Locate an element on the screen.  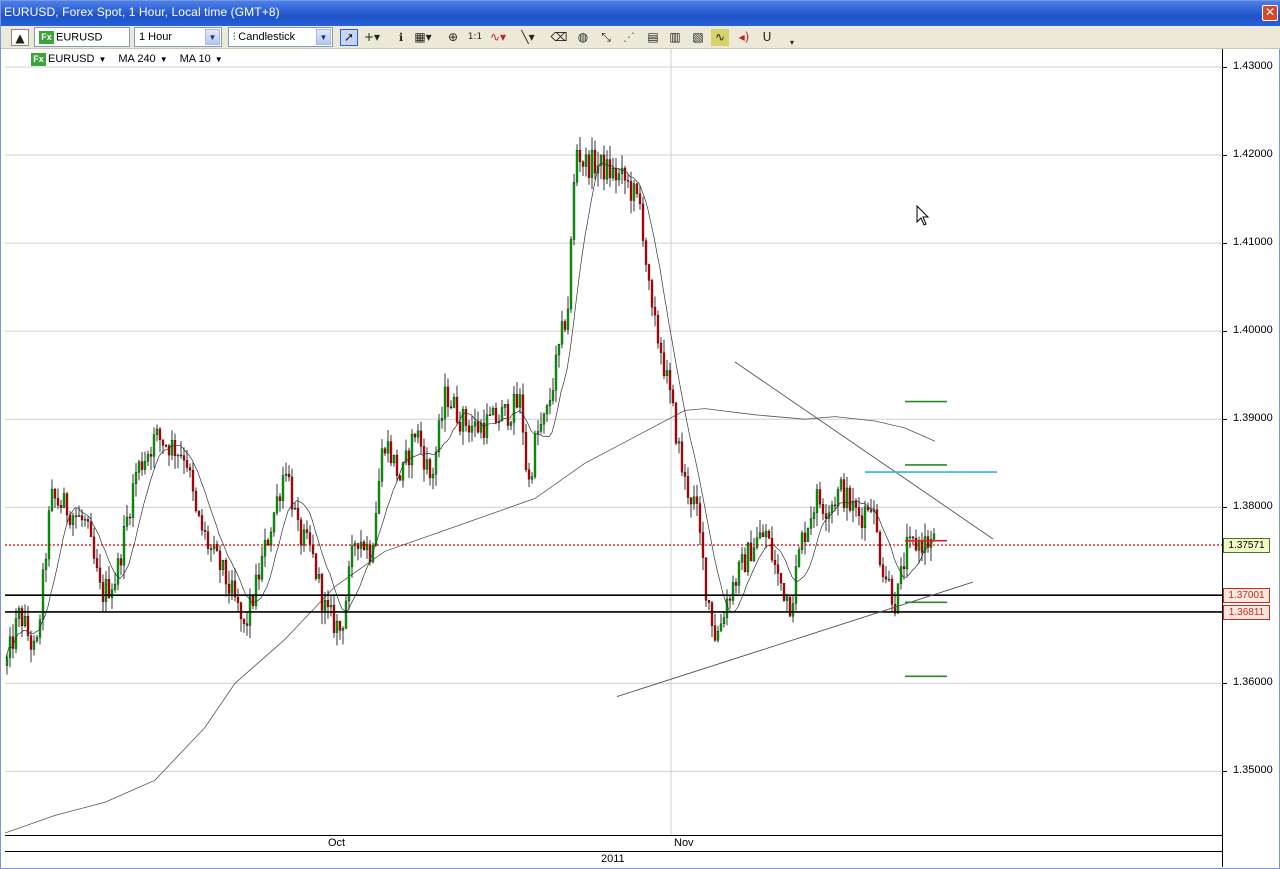
time-axis: Oct Nov 2011 is located at coordinates (613, 851).